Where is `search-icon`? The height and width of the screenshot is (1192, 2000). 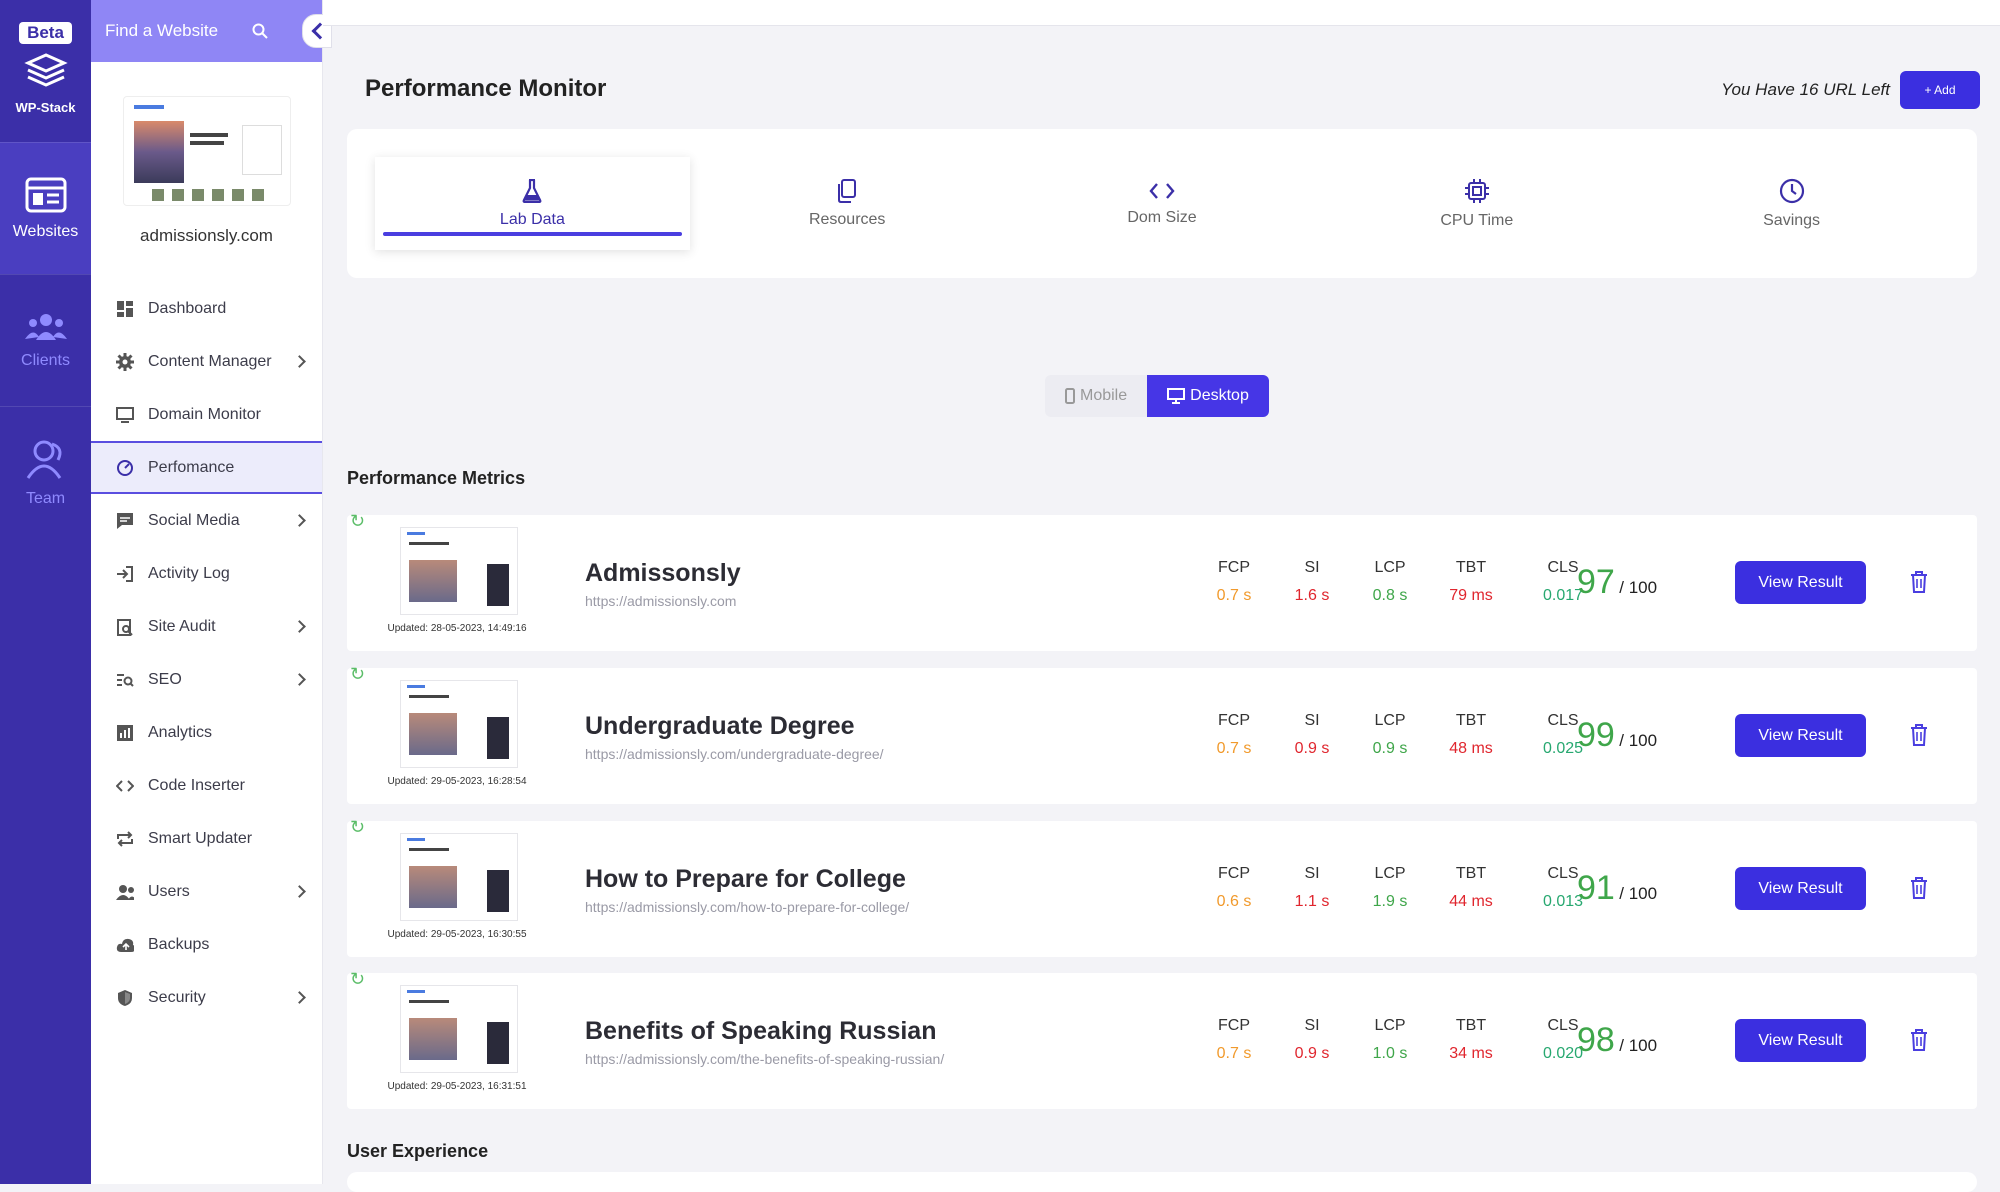
search-icon is located at coordinates (260, 31).